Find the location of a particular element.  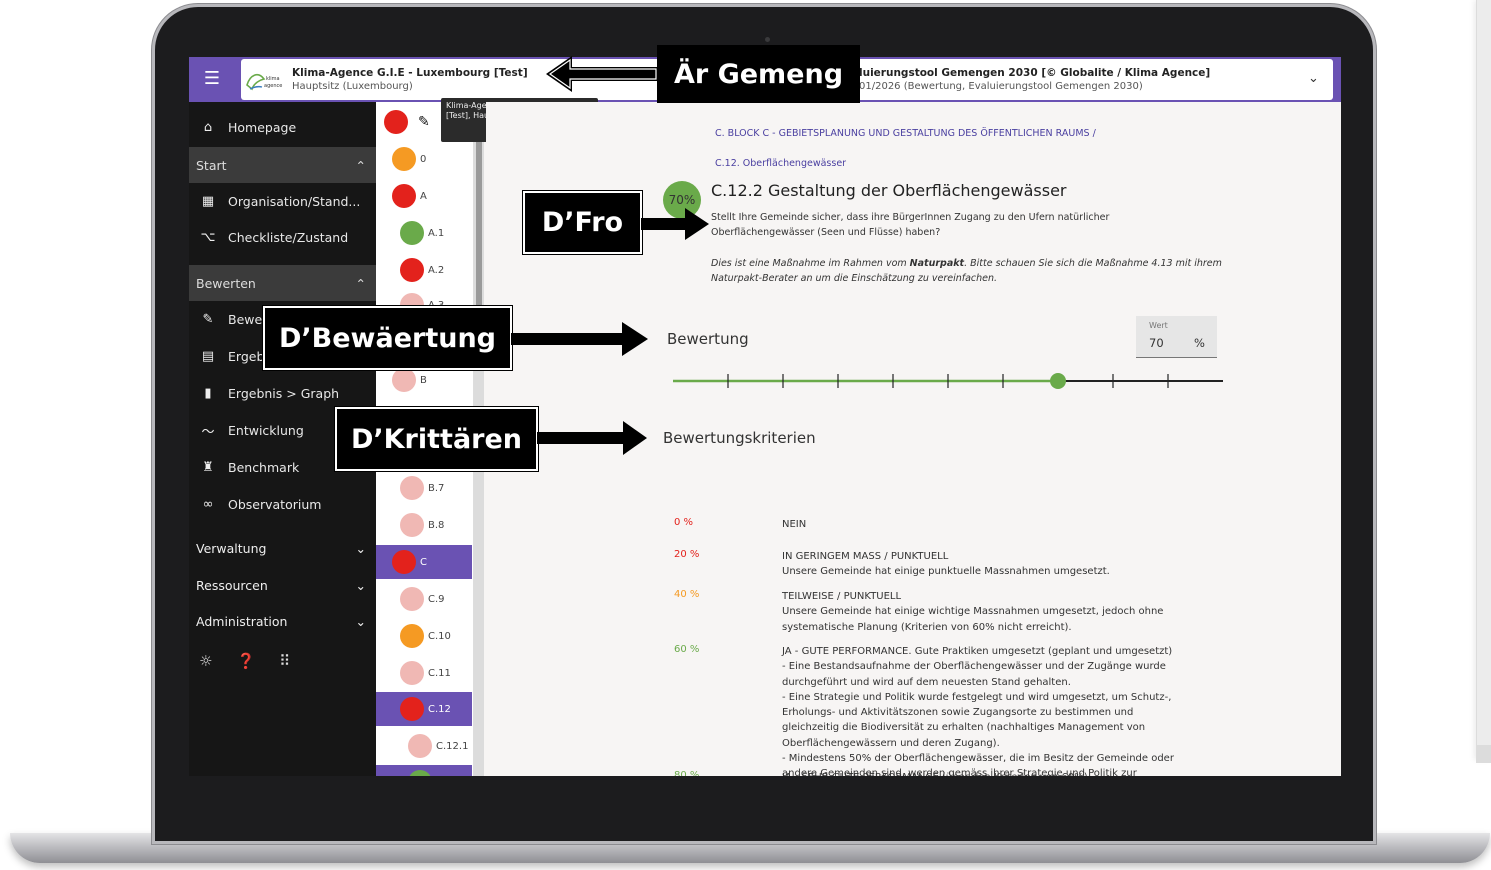

criteria-percent: 20 % is located at coordinates (687, 554).